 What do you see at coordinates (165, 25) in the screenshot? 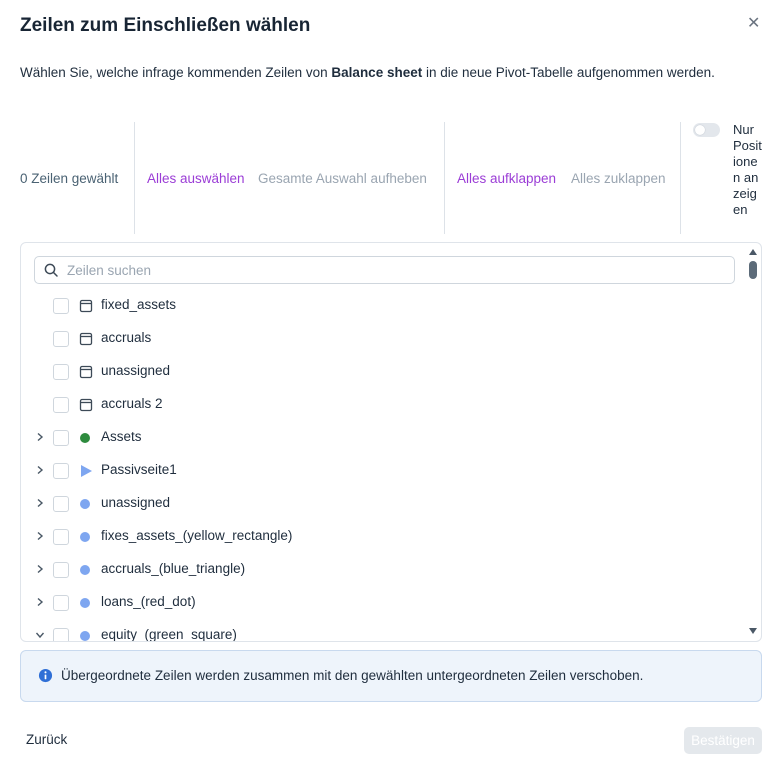
I see `dialog-title: Zeilen zum Einschließen wählen` at bounding box center [165, 25].